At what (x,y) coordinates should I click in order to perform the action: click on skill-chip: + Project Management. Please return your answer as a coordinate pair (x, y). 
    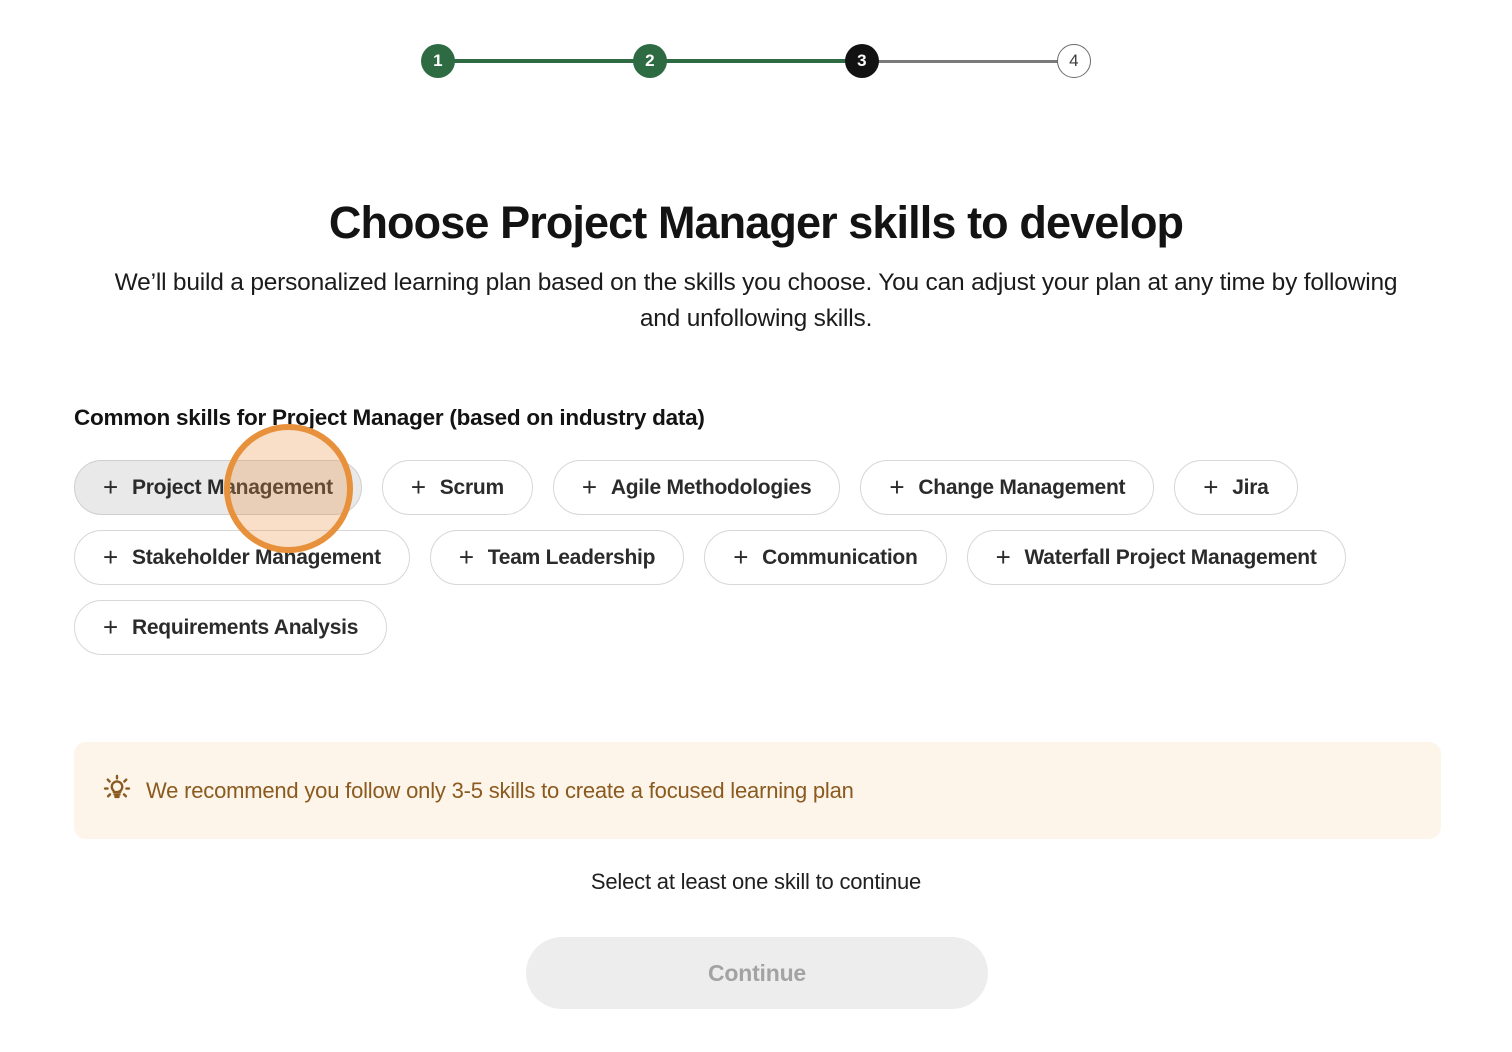
    Looking at the image, I should click on (218, 487).